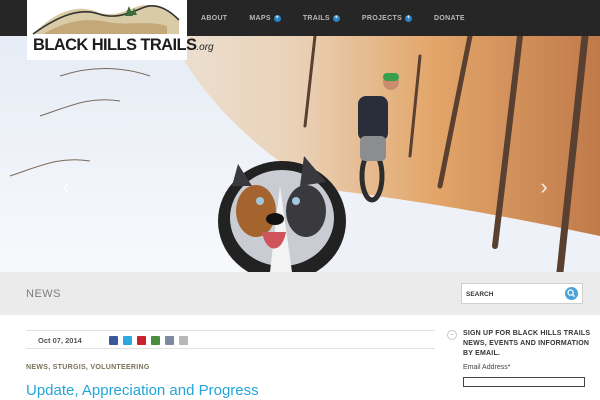 This screenshot has width=600, height=400. What do you see at coordinates (205, 47) in the screenshot?
I see `logo-suffix-text: .org` at bounding box center [205, 47].